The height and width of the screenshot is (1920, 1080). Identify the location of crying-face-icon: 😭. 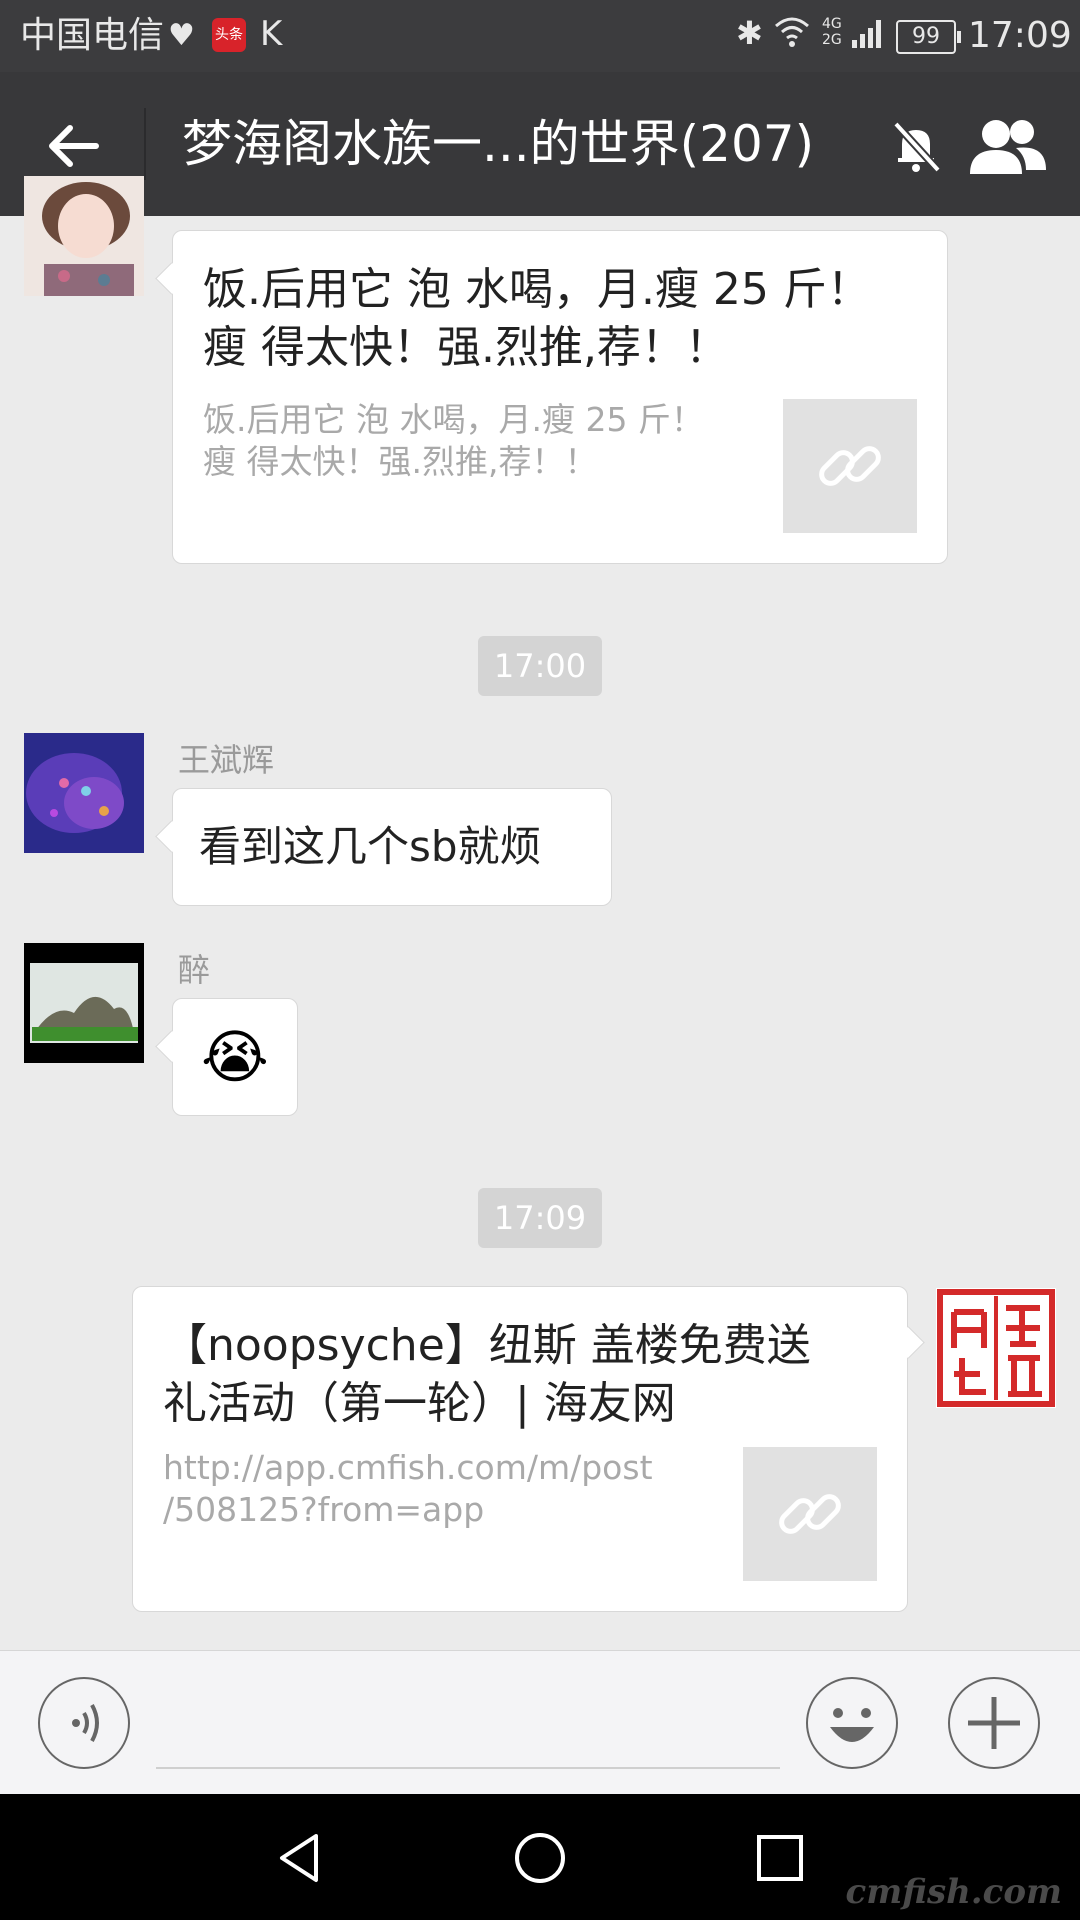
(235, 1057).